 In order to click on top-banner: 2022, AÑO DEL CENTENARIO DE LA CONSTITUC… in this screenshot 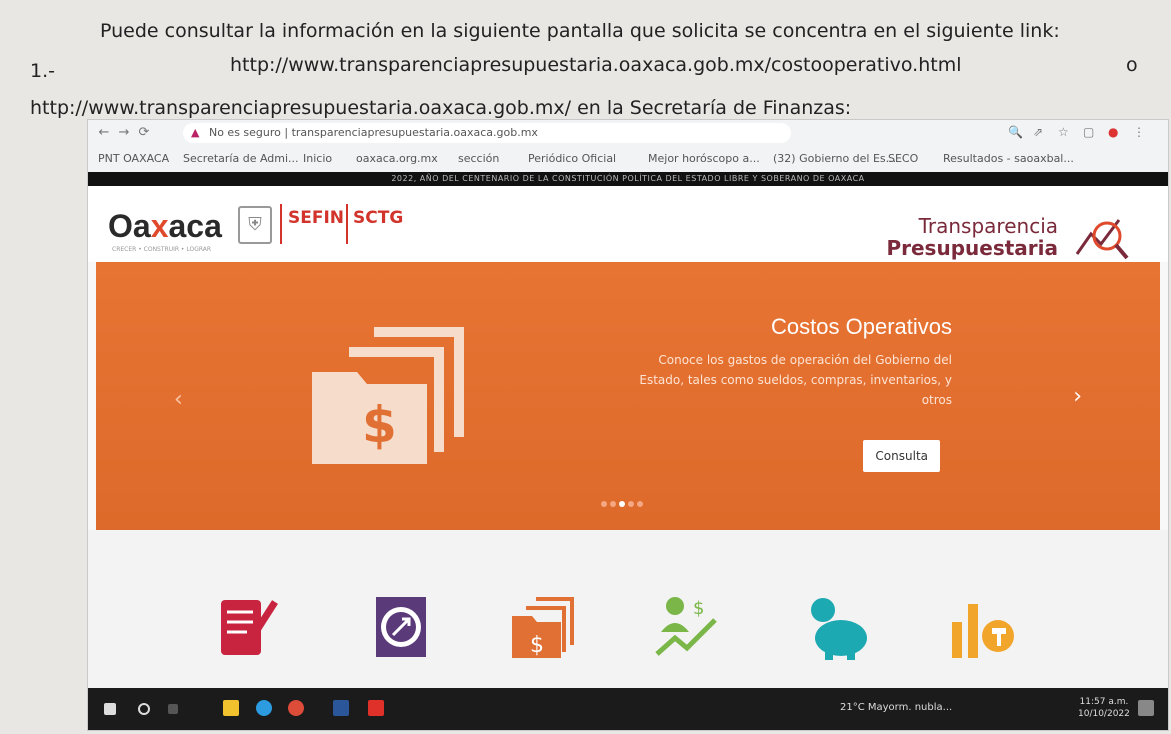, I will do `click(628, 179)`.